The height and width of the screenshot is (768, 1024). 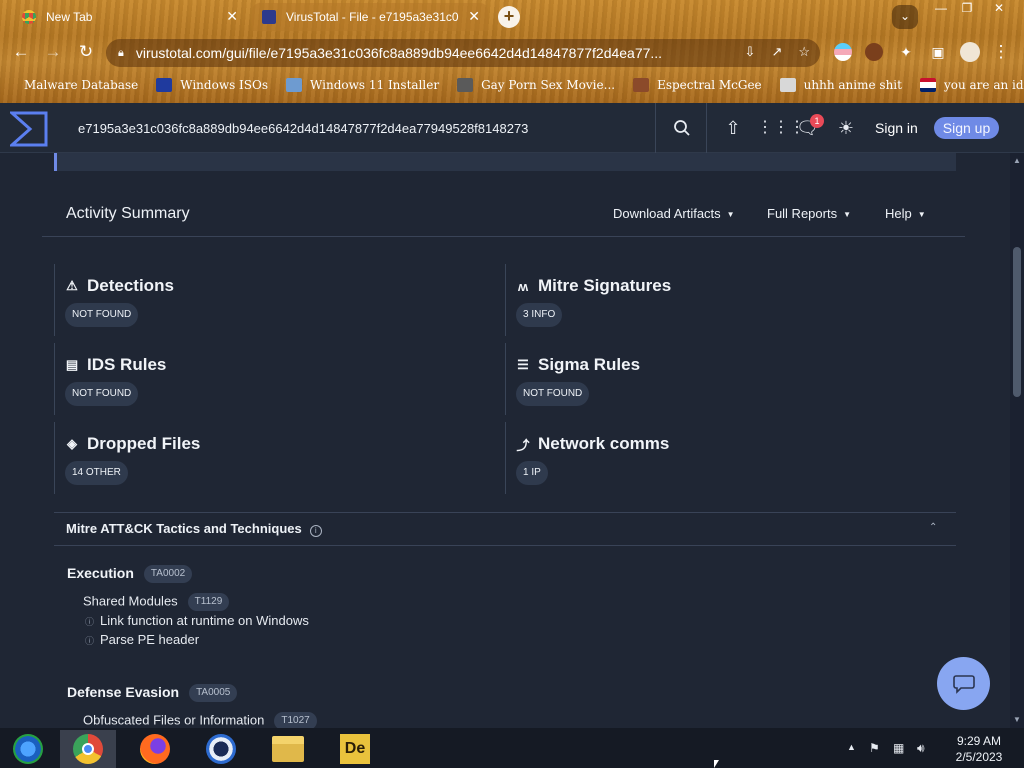 What do you see at coordinates (88, 749) in the screenshot?
I see `chrome-taskbar-button` at bounding box center [88, 749].